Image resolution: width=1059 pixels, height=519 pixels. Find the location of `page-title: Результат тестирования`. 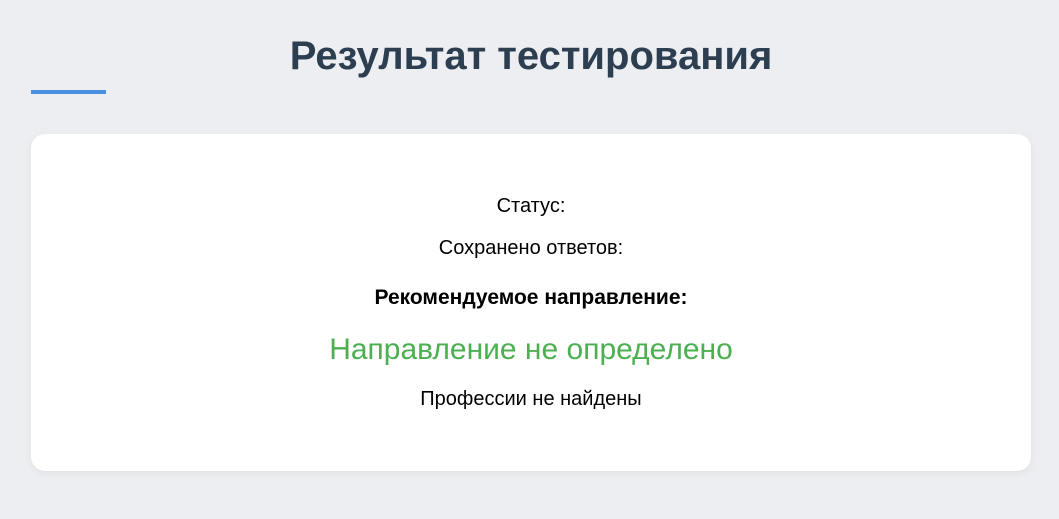

page-title: Результат тестирования is located at coordinates (531, 56).